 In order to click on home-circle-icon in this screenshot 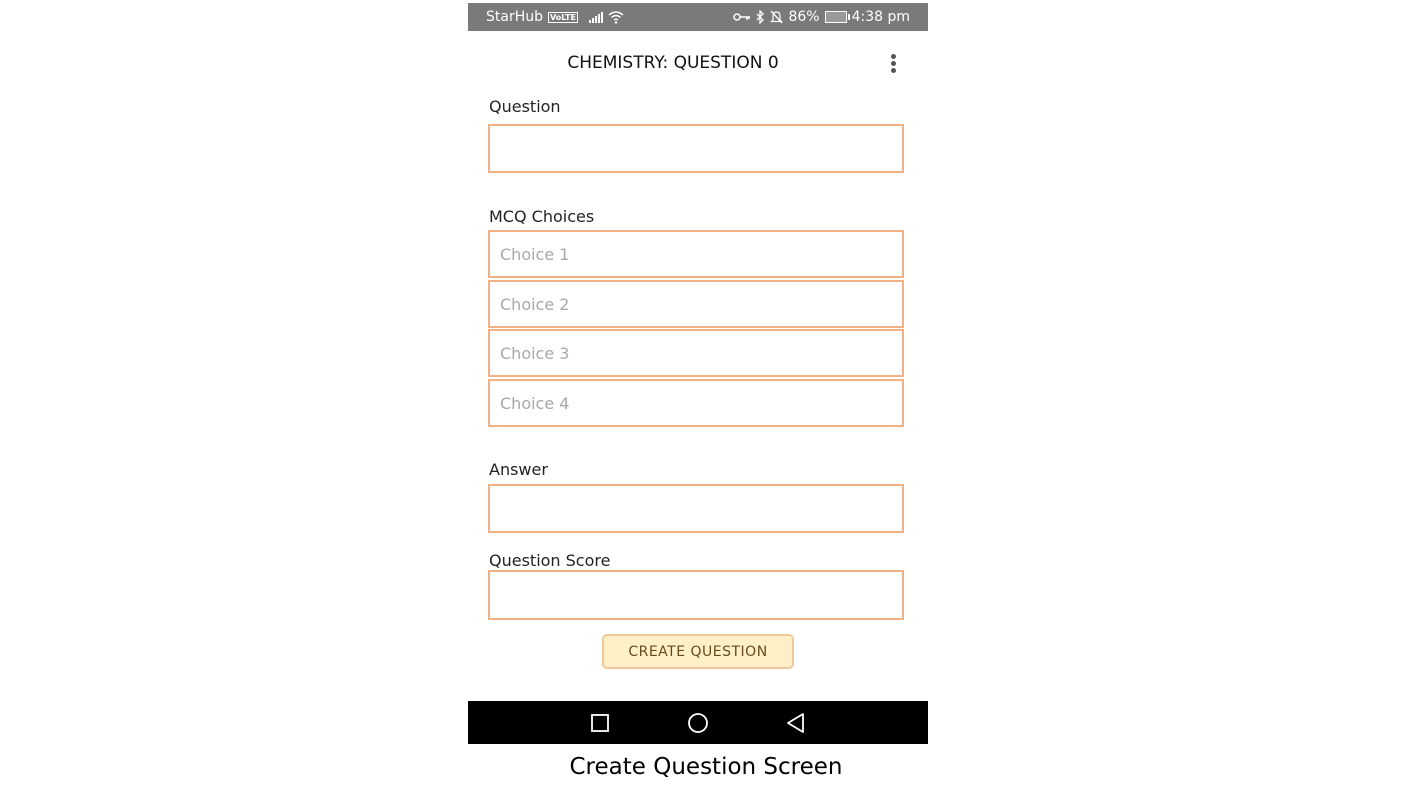, I will do `click(698, 723)`.